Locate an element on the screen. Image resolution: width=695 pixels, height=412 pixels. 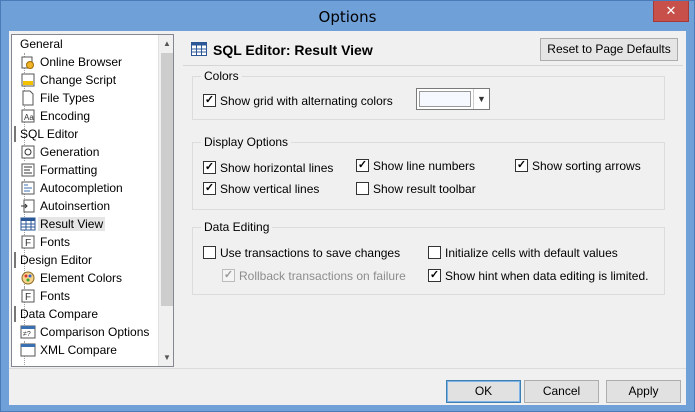
autoinsertion-icon is located at coordinates (28, 206).